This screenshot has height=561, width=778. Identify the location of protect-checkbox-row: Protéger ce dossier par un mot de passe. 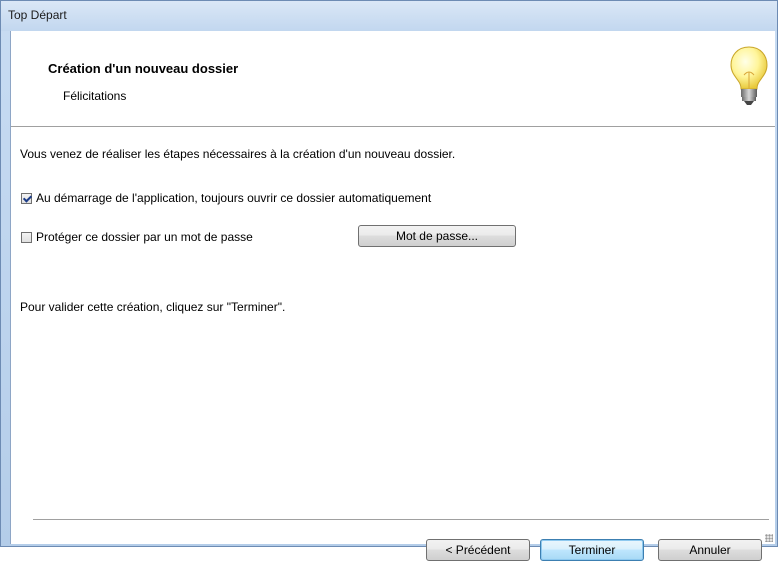
(137, 237).